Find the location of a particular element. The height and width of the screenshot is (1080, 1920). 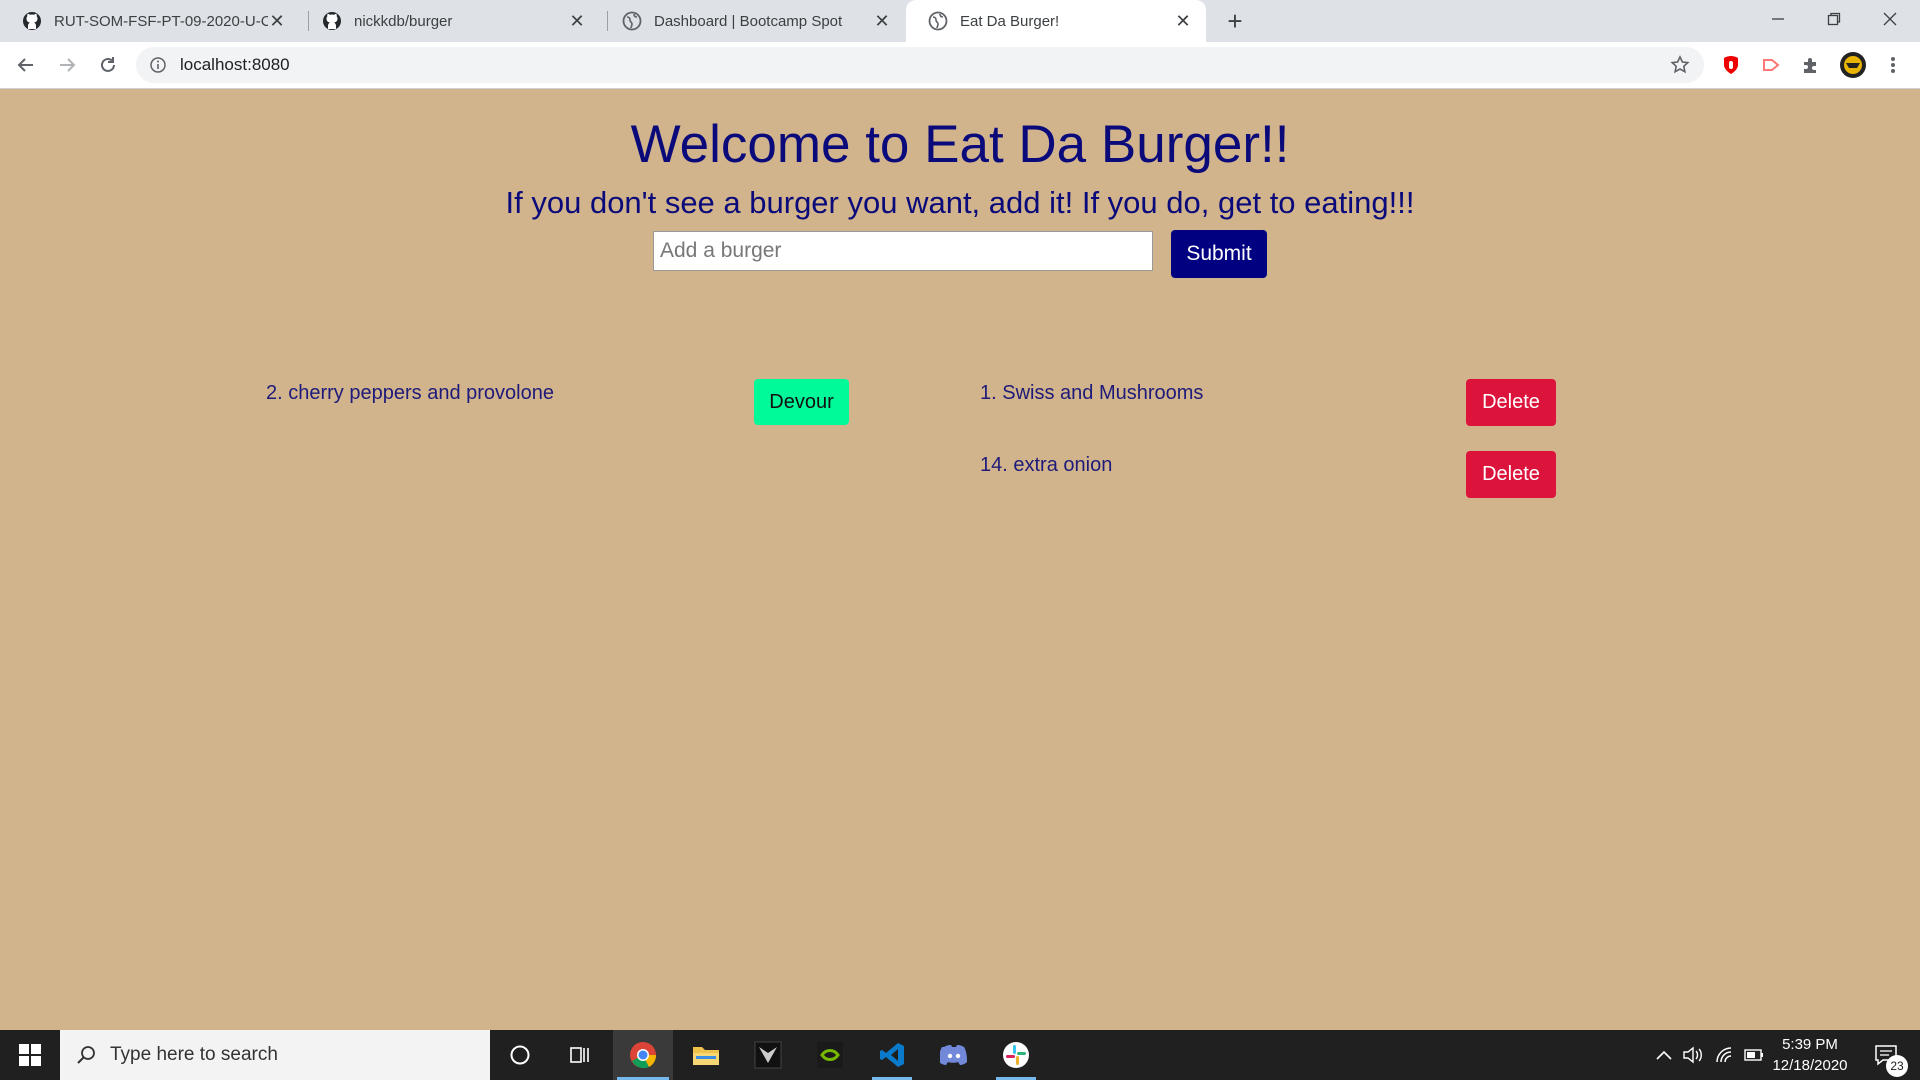

forward-button is located at coordinates (67, 65).